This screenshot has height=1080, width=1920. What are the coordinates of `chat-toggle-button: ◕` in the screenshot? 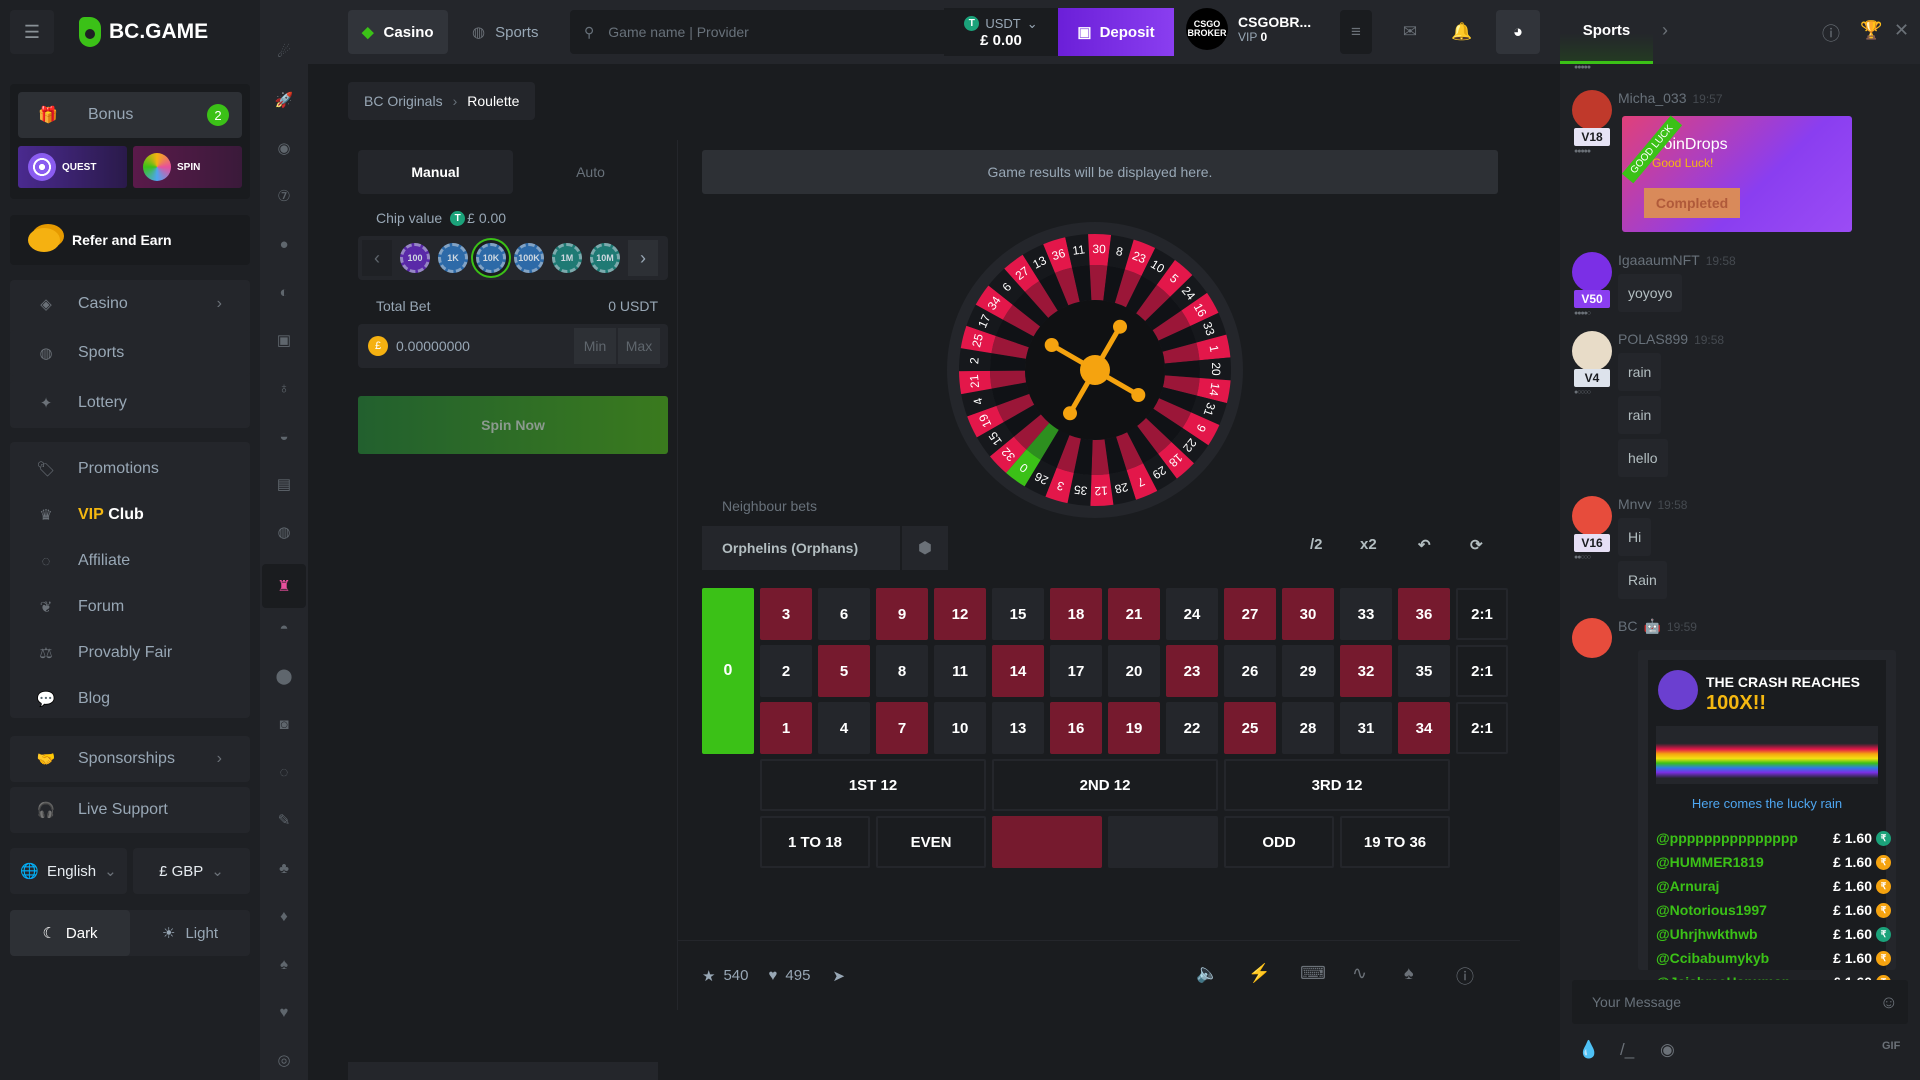 It's located at (1518, 32).